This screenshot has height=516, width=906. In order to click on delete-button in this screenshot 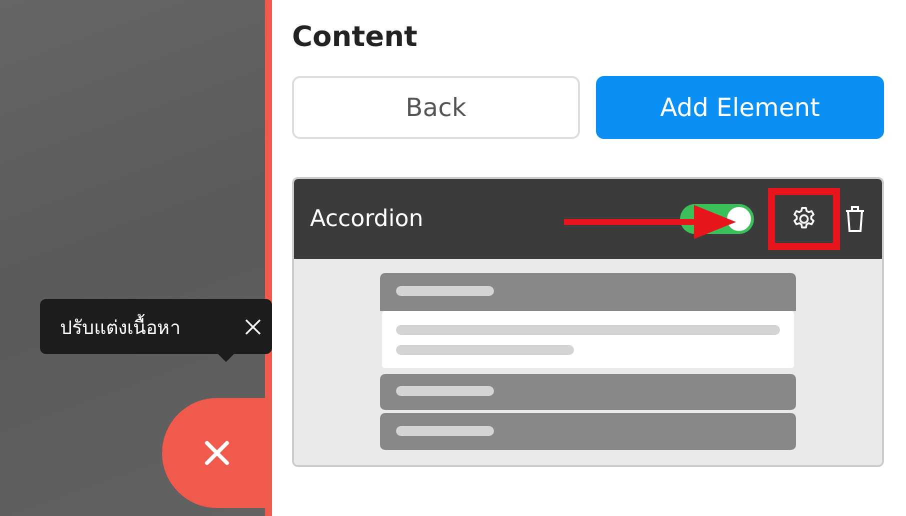, I will do `click(855, 219)`.